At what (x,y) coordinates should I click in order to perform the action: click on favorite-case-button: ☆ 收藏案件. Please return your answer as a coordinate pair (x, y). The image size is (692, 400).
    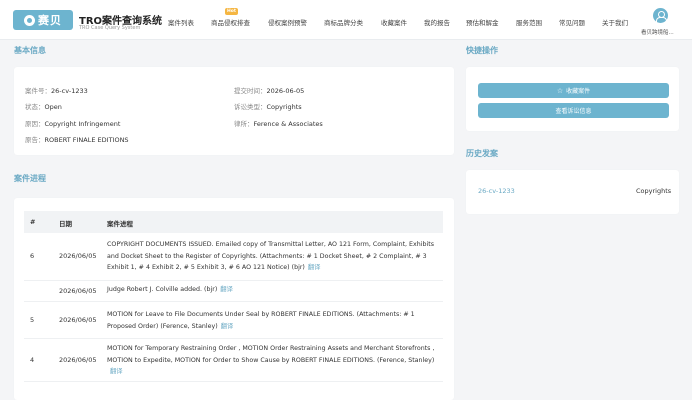
    Looking at the image, I should click on (573, 90).